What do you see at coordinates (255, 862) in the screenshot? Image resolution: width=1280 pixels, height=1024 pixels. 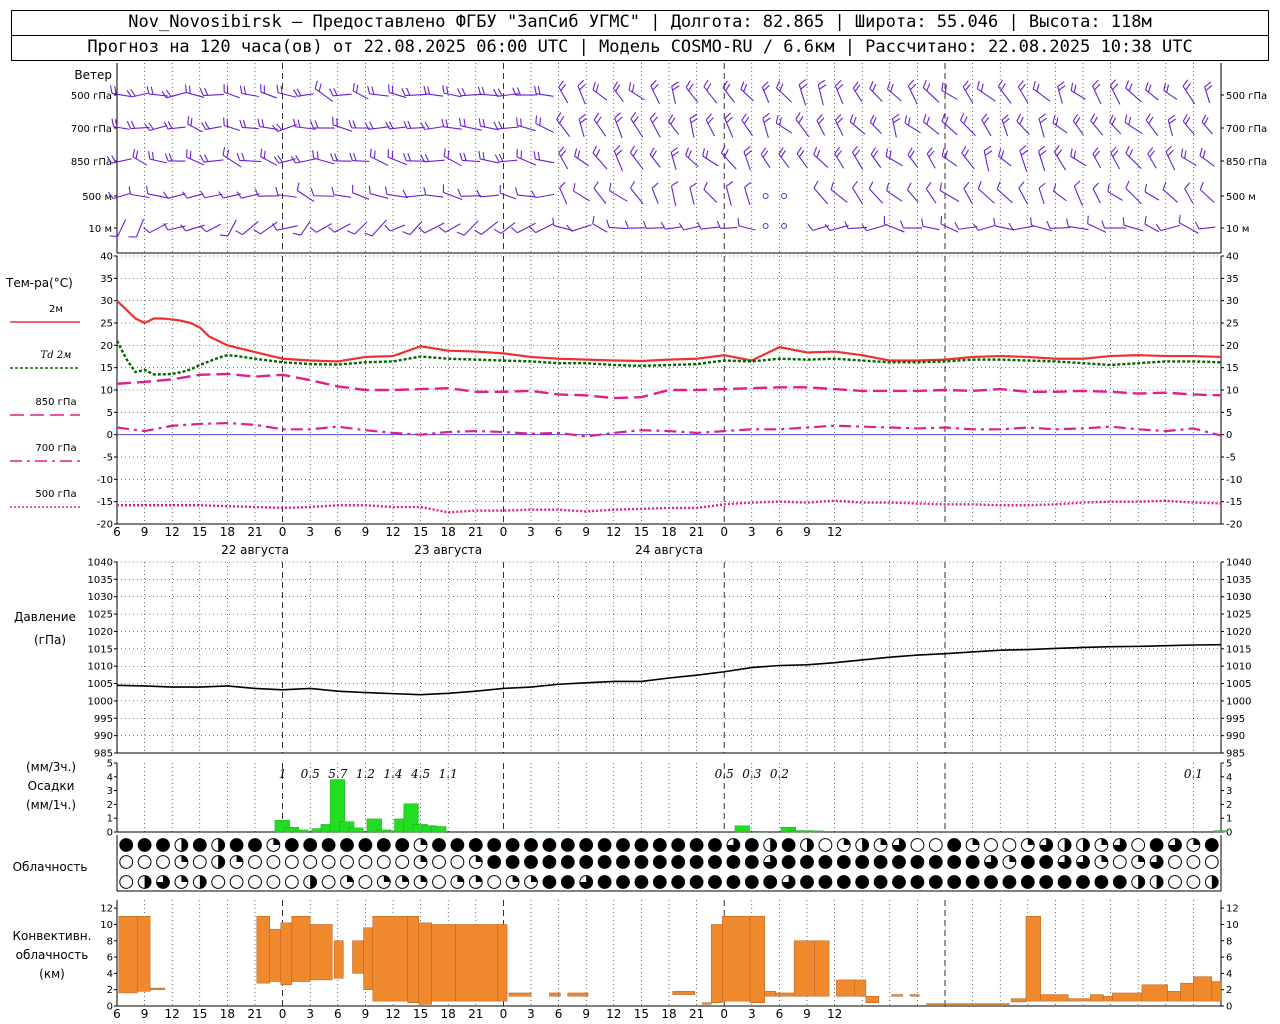 I see `cloud-octa-outline` at bounding box center [255, 862].